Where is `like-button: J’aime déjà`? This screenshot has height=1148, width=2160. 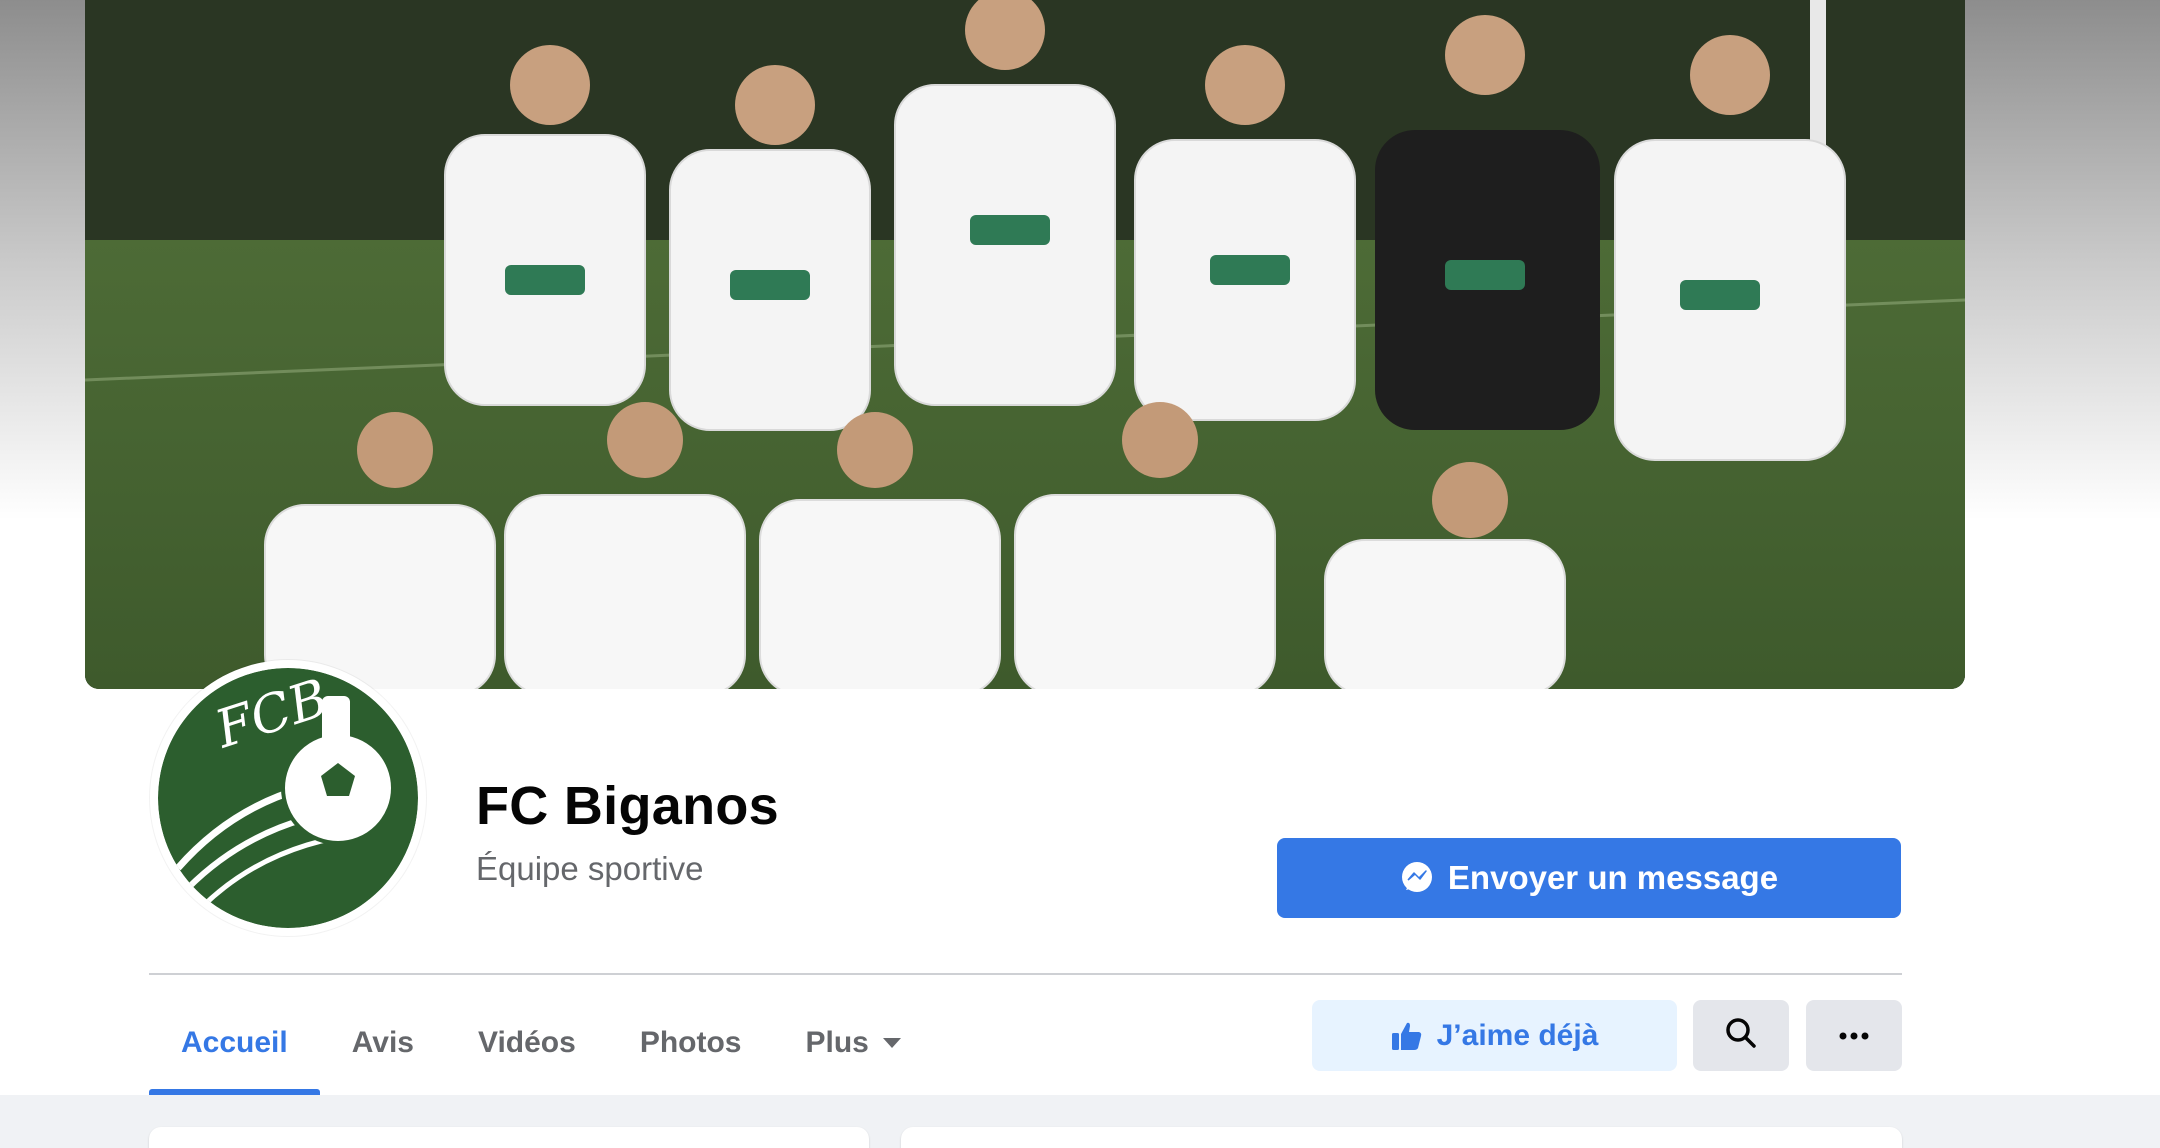
like-button: J’aime déjà is located at coordinates (1494, 1035).